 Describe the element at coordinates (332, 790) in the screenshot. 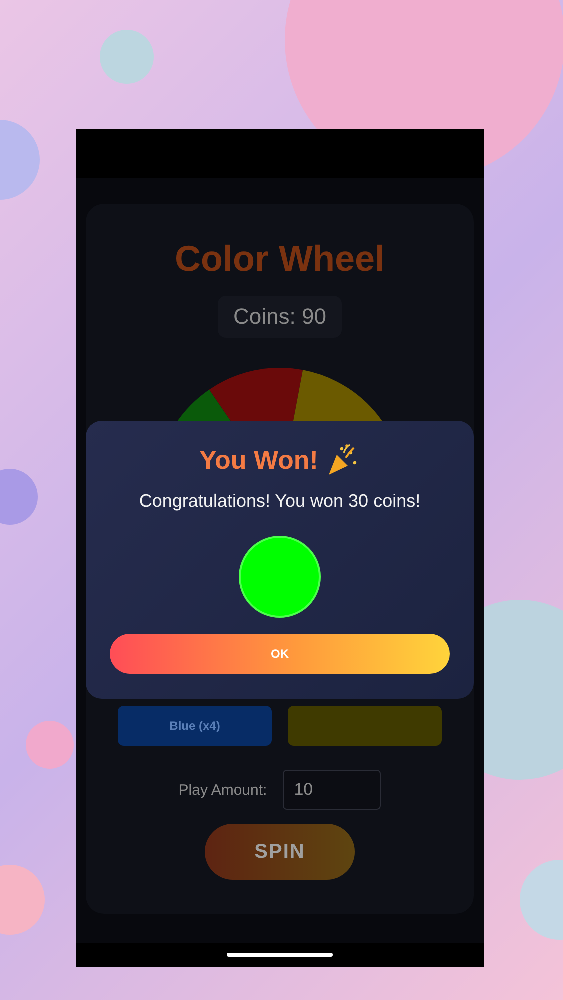

I see `play-amount-field: 10` at that location.